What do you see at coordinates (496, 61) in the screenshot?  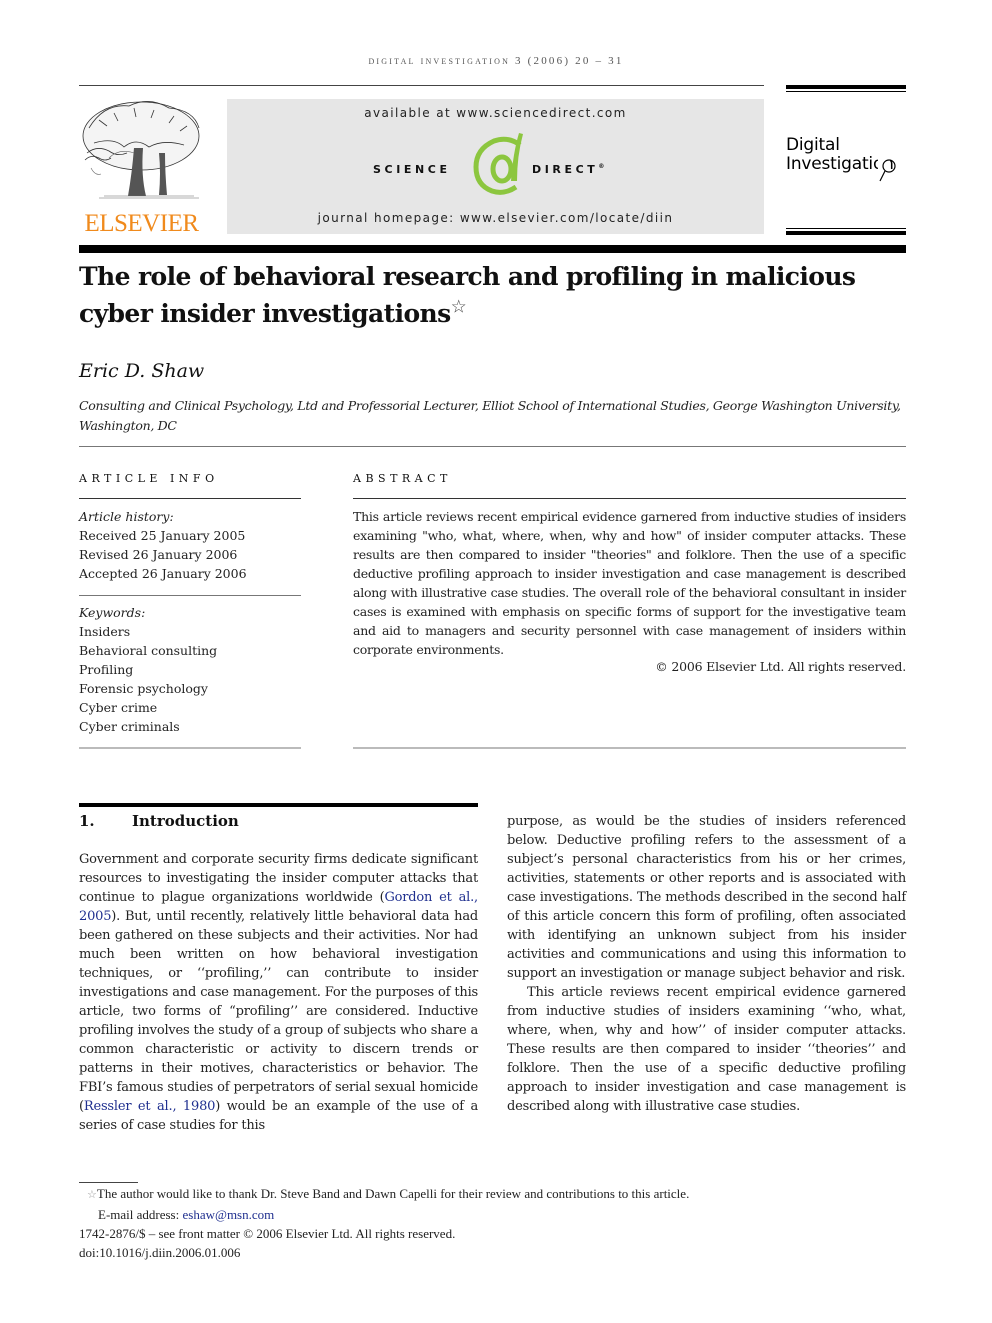 I see `running-head: digital investigation 3 (2006) 20 – 31` at bounding box center [496, 61].